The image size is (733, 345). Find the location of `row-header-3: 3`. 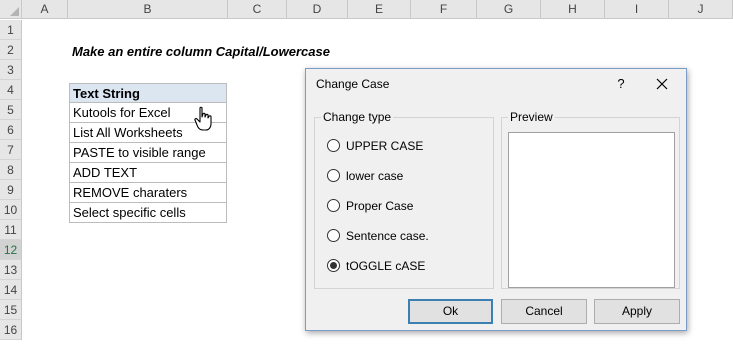

row-header-3: 3 is located at coordinates (11, 70).